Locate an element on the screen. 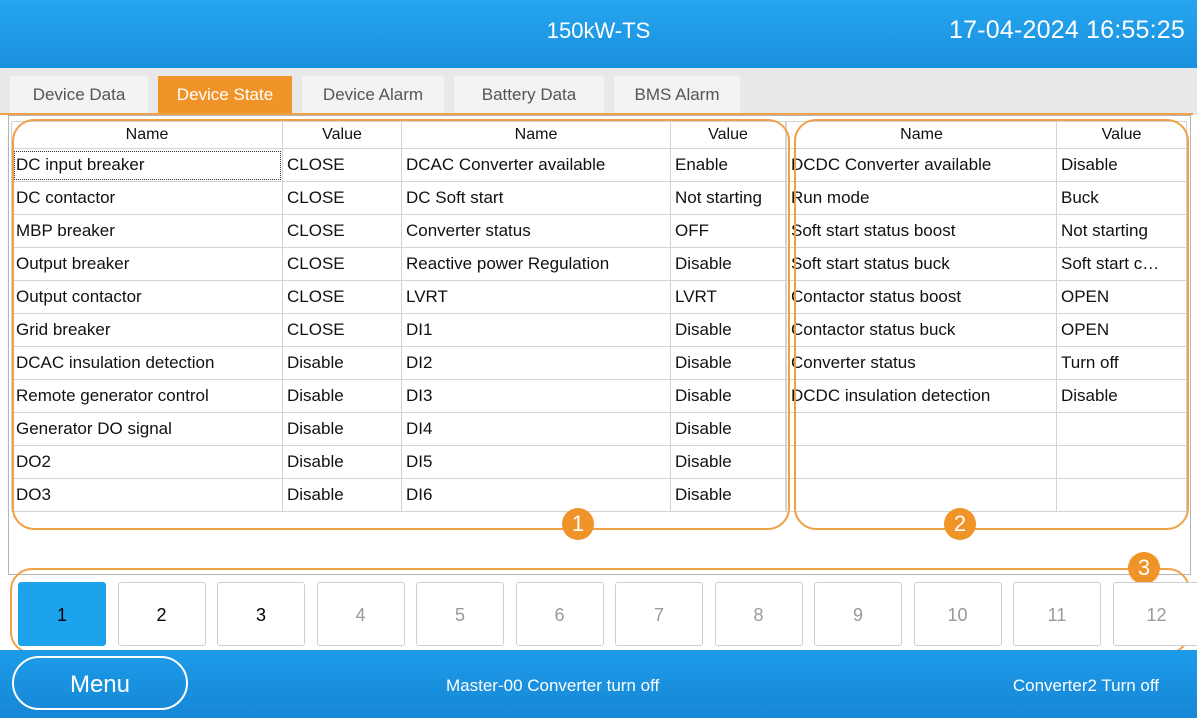 This screenshot has height=718, width=1197. table-row: DO3 Disable DI6 Disable is located at coordinates (398, 495).